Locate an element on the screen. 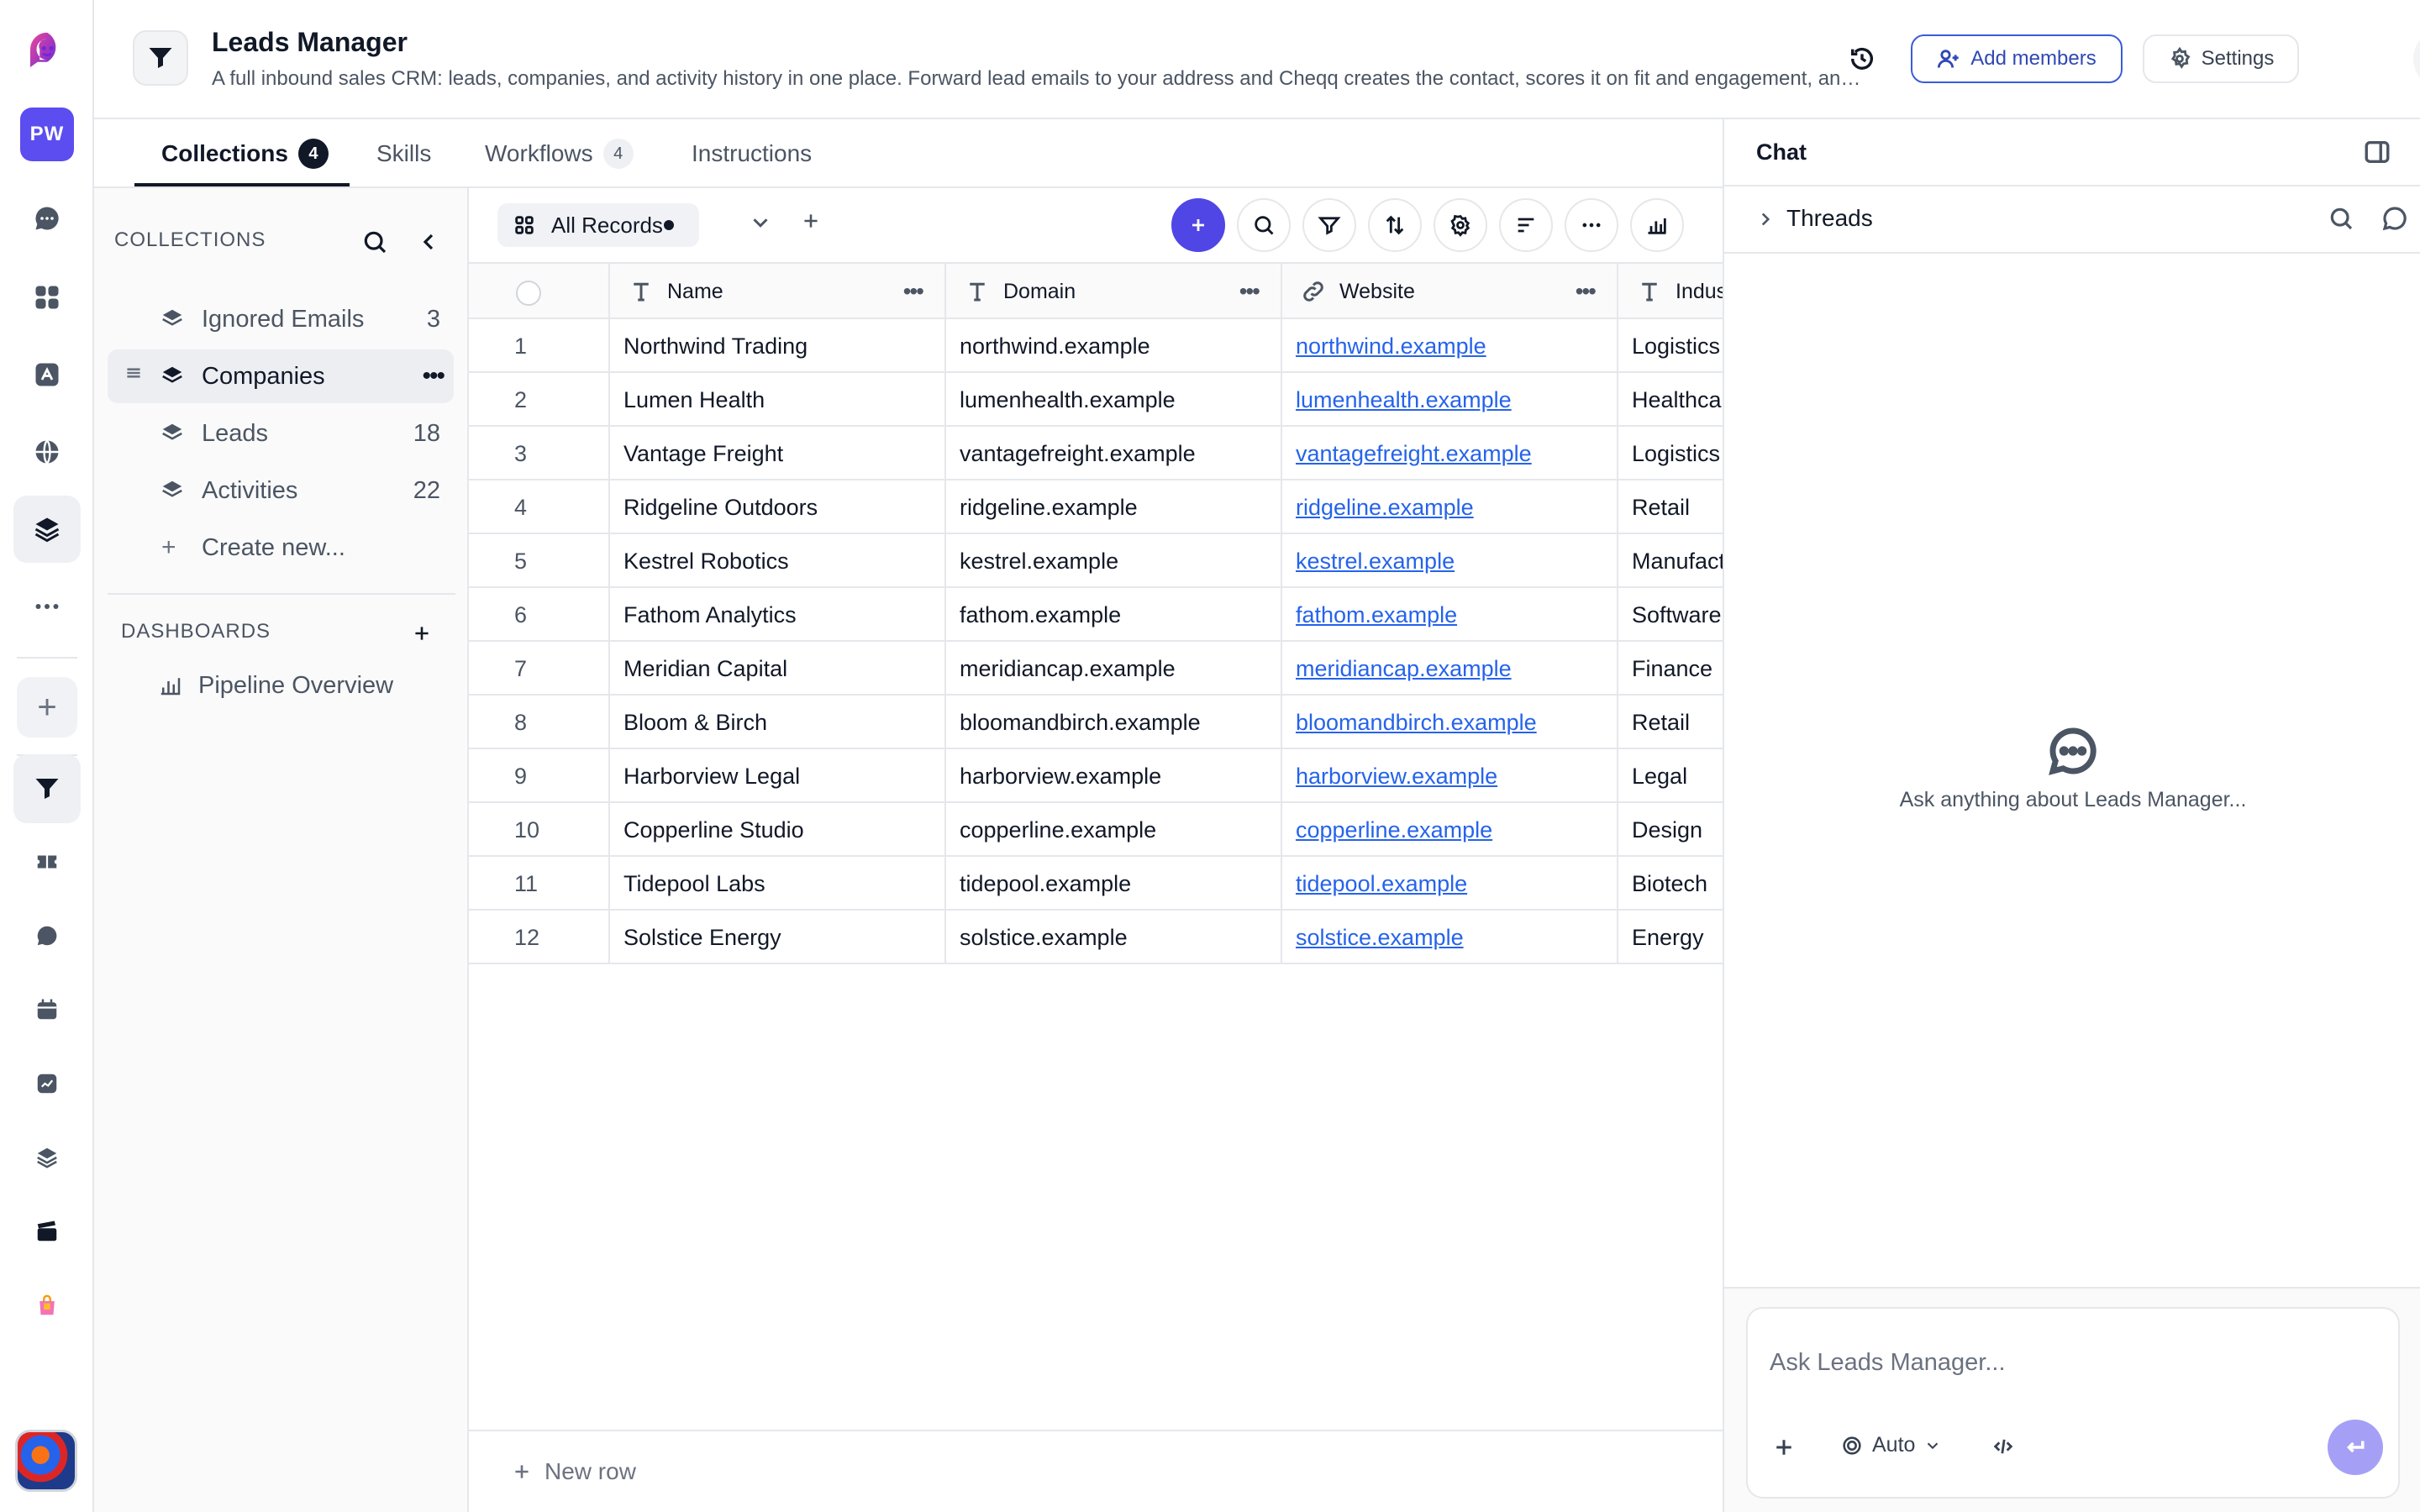  cell-domain: bloomandbirch.example is located at coordinates (1114, 722).